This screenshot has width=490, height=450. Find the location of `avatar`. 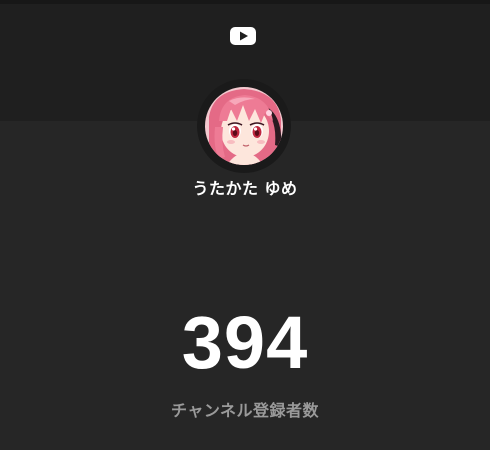

avatar is located at coordinates (244, 126).